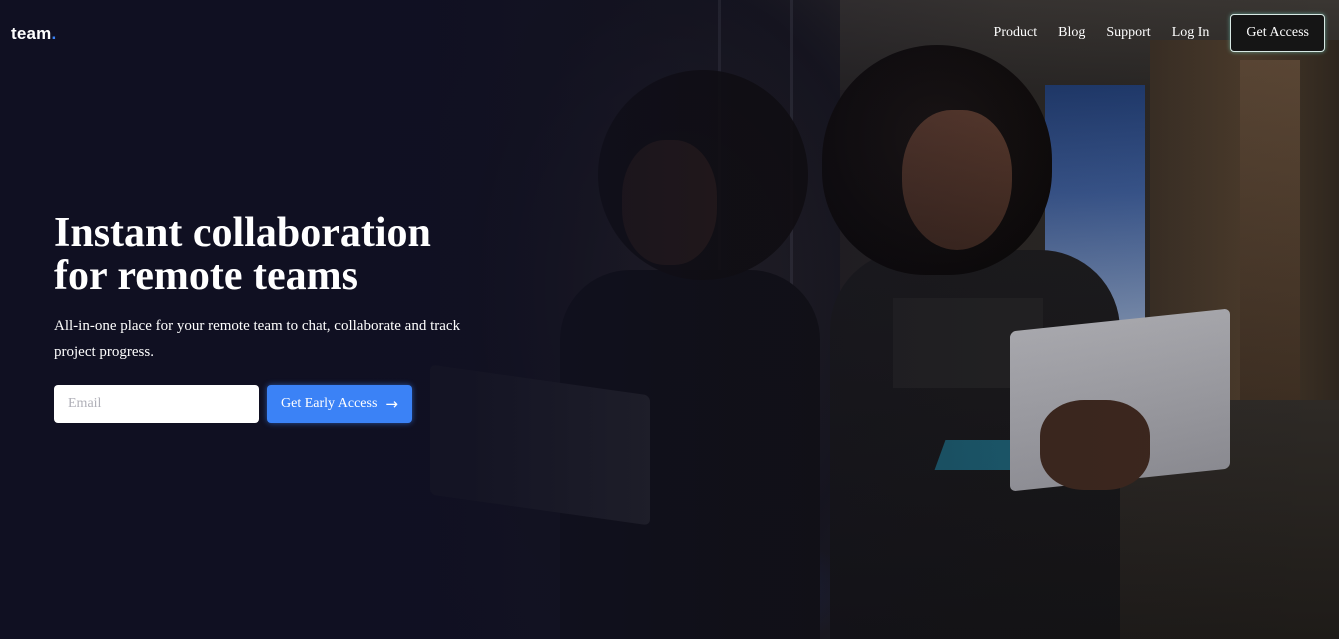 The image size is (1339, 639). What do you see at coordinates (1277, 33) in the screenshot?
I see `get-access-button: Get Access` at bounding box center [1277, 33].